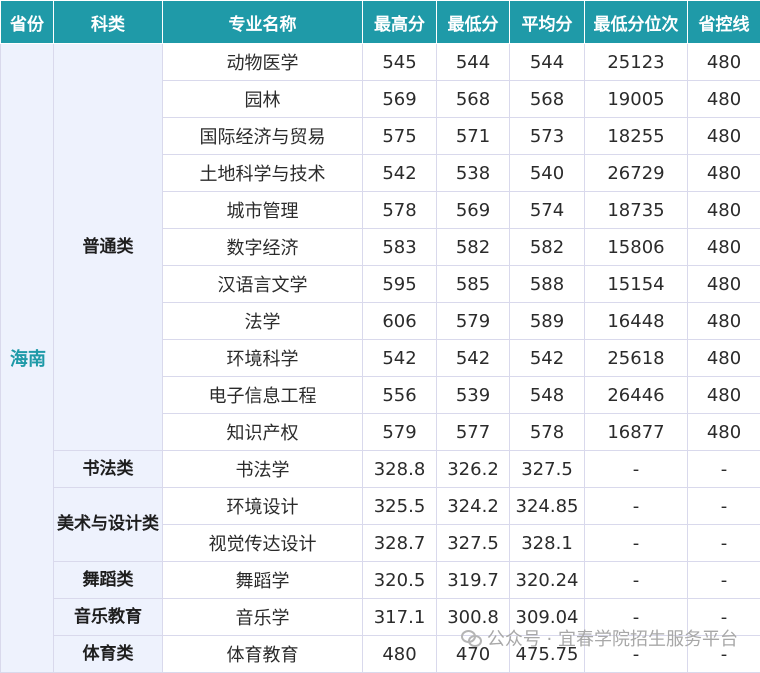 This screenshot has width=760, height=673. Describe the element at coordinates (473, 284) in the screenshot. I see `min-score-cell: 585` at that location.